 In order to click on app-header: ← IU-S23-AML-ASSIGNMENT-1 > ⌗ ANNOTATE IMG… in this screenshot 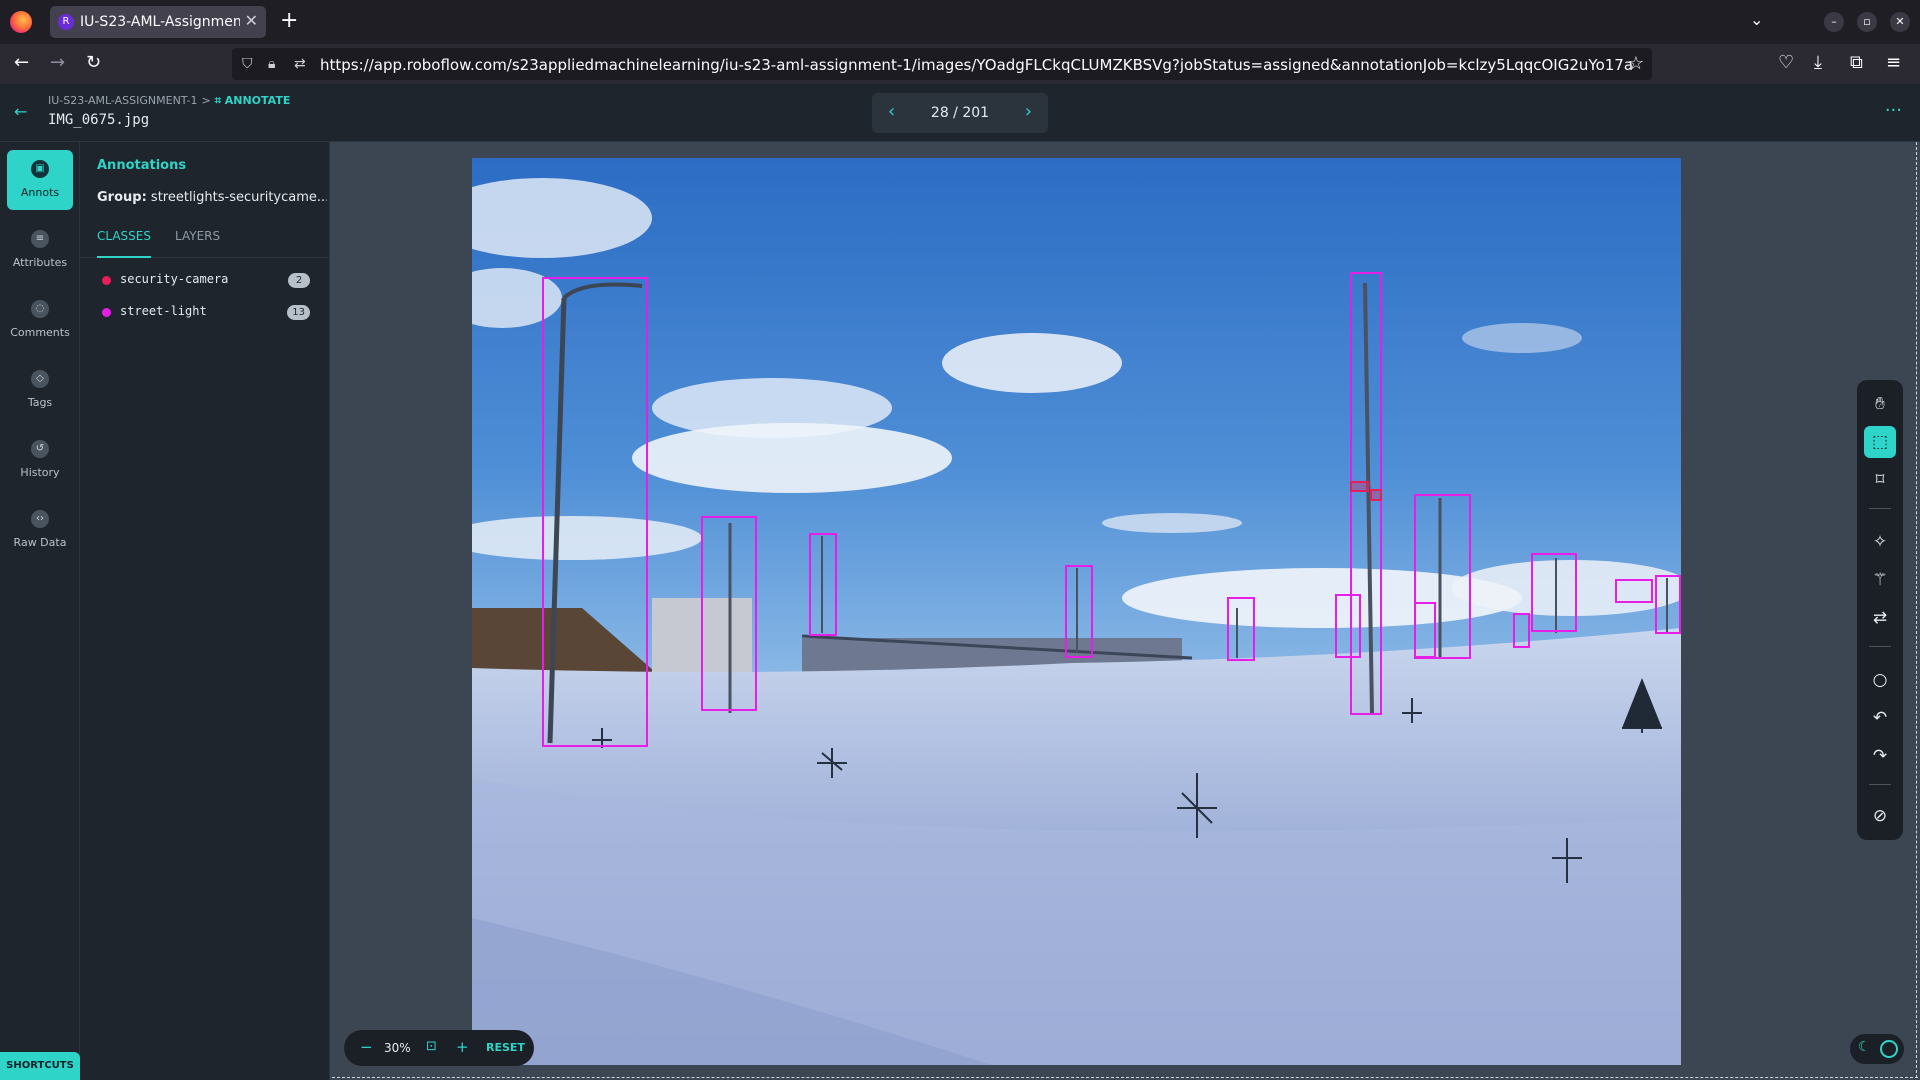, I will do `click(960, 113)`.